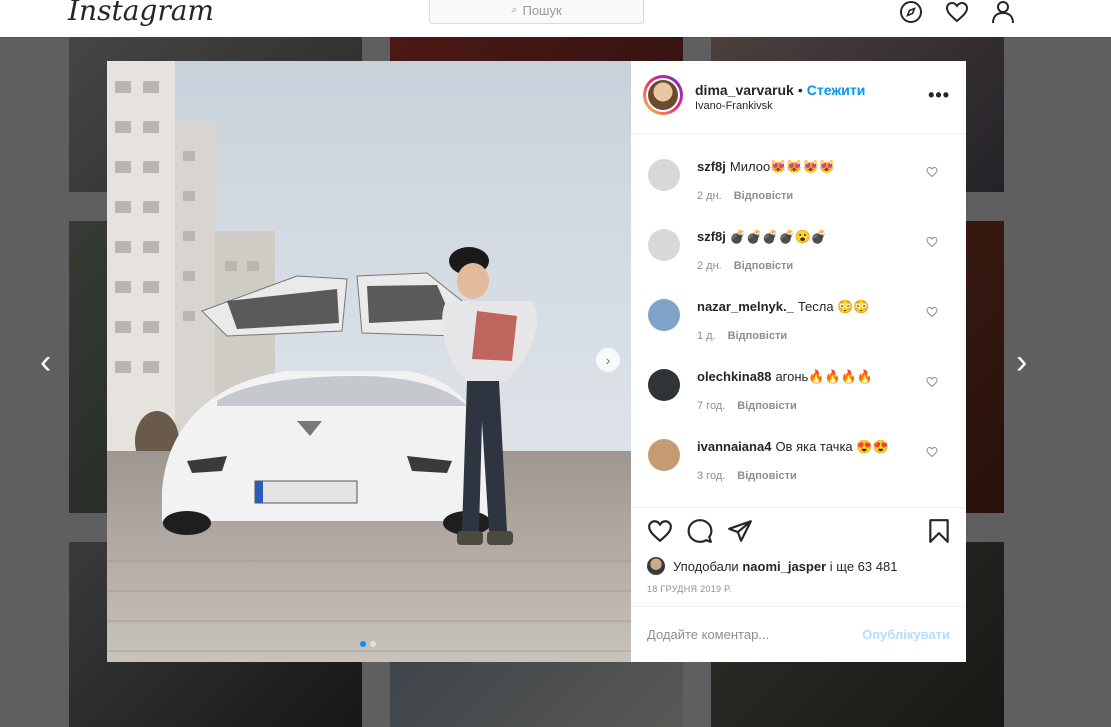 The height and width of the screenshot is (727, 1111). What do you see at coordinates (939, 95) in the screenshot?
I see `more-options-icon: •••` at bounding box center [939, 95].